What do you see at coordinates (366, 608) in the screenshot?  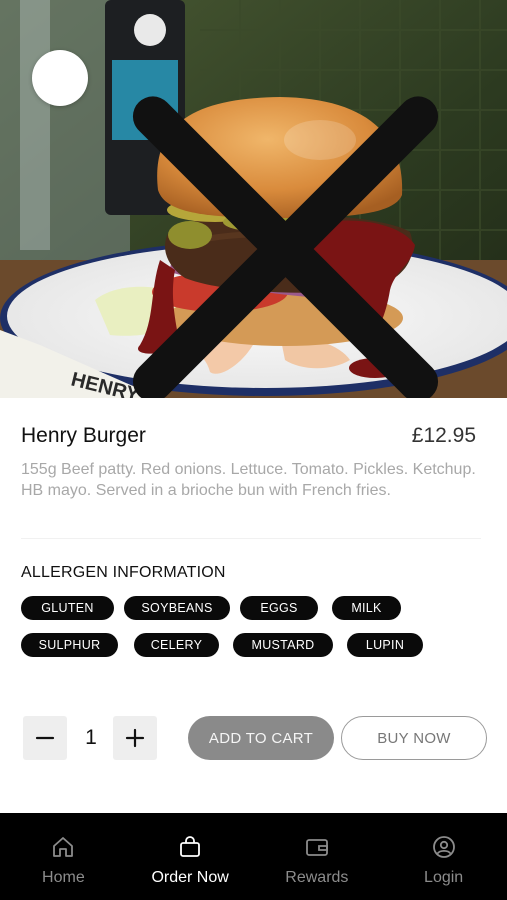 I see `allergen-chip: MILK` at bounding box center [366, 608].